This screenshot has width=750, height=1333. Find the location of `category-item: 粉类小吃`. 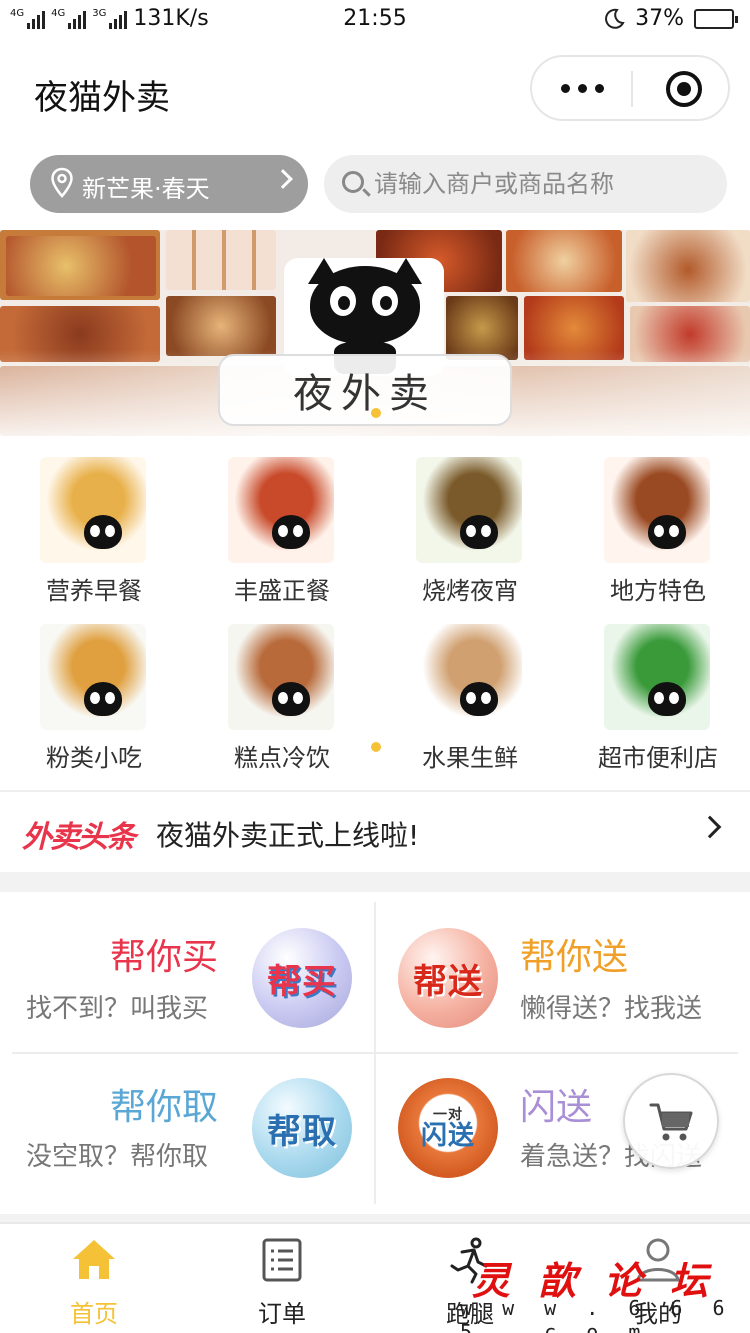

category-item: 粉类小吃 is located at coordinates (94, 702).